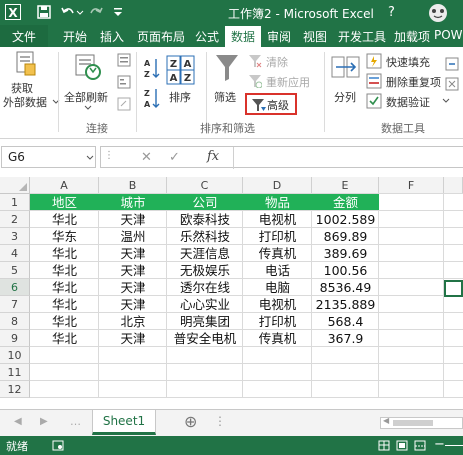  What do you see at coordinates (345, 270) in the screenshot?
I see `table-cell: 100.56` at bounding box center [345, 270].